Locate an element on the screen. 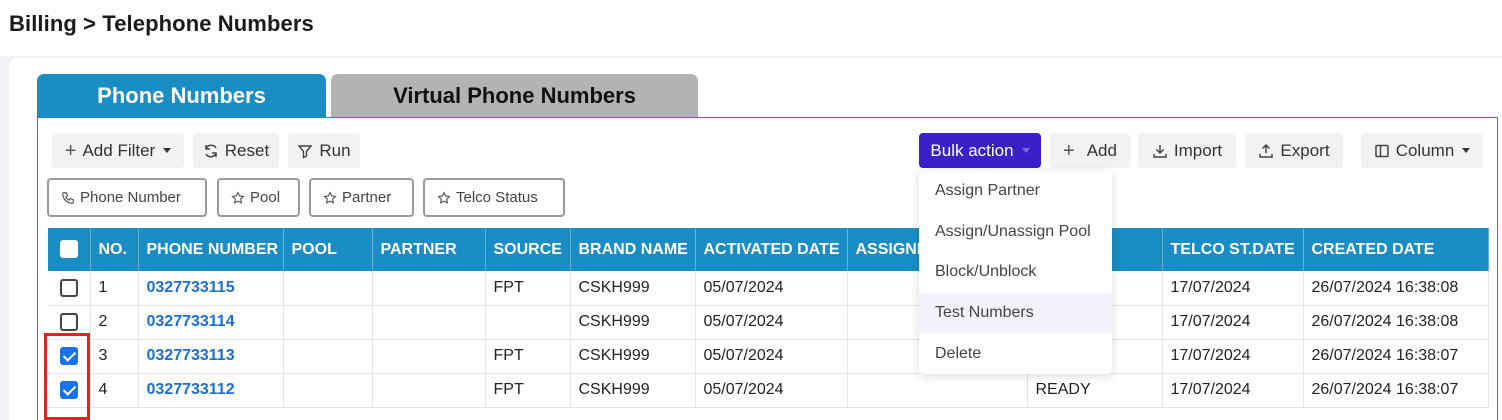 This screenshot has height=420, width=1502. column-header: CREATED DATE is located at coordinates (1396, 249).